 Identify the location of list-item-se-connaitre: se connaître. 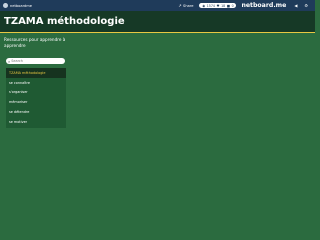
(36, 83).